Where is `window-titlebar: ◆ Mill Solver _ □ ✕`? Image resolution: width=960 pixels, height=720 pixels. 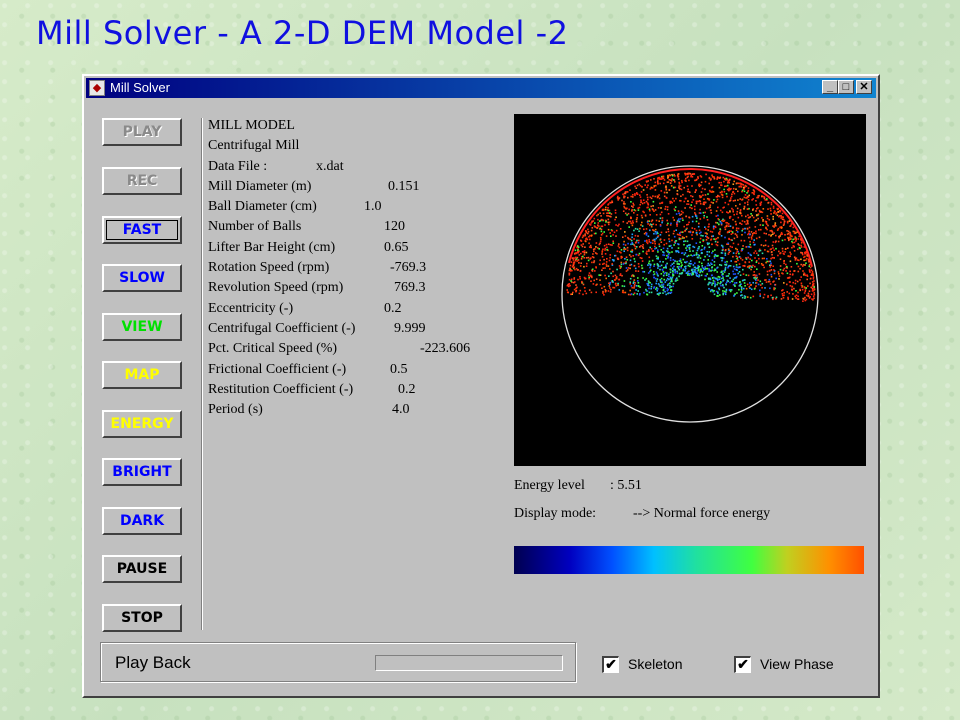 window-titlebar: ◆ Mill Solver _ □ ✕ is located at coordinates (481, 88).